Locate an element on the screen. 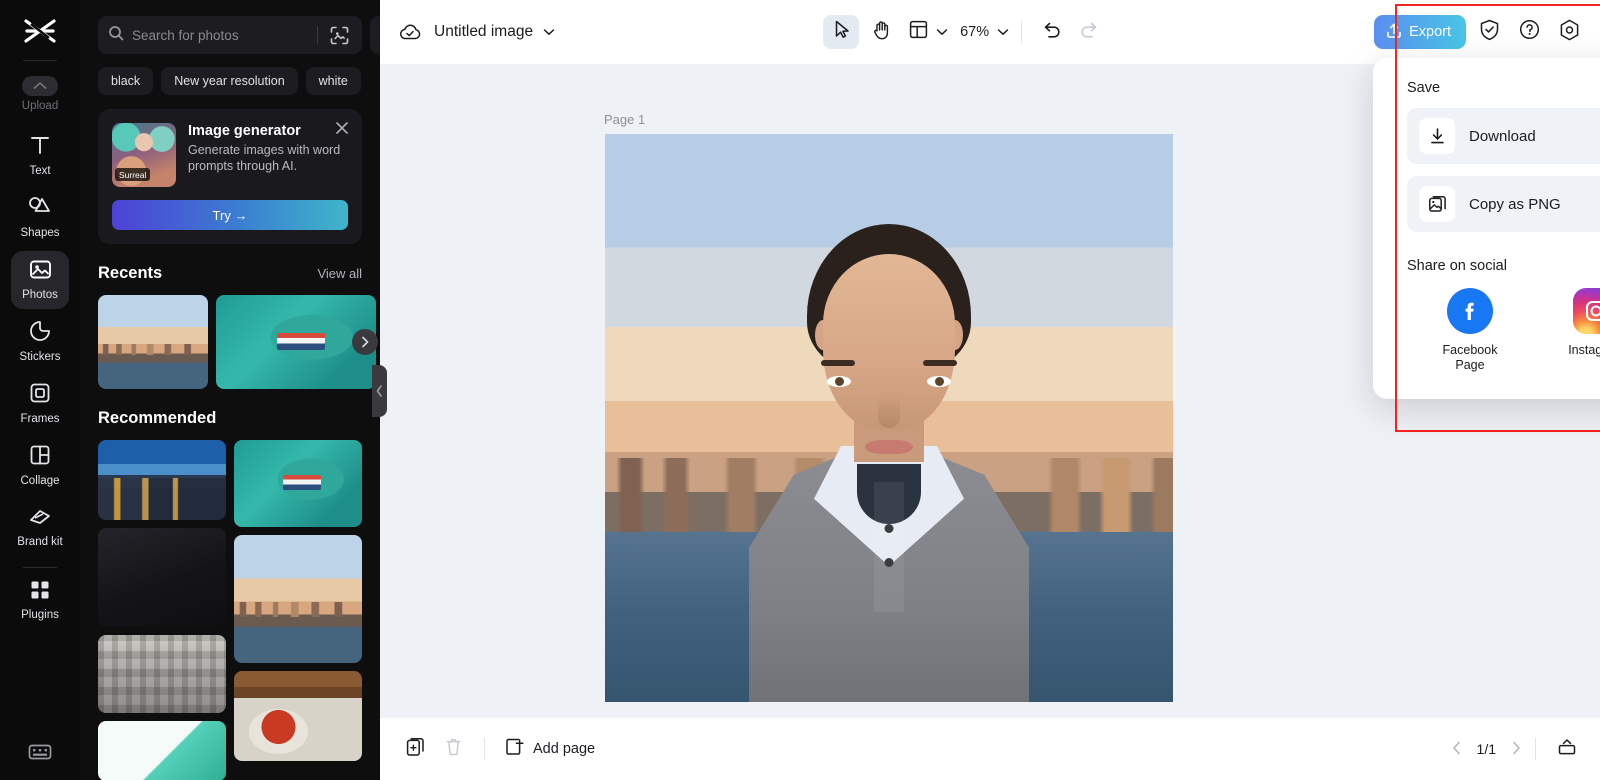 This screenshot has width=1600, height=780. add-page-button: Add page is located at coordinates (550, 749).